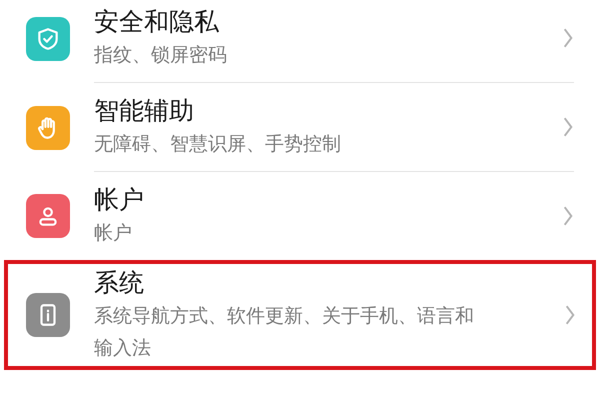 The image size is (600, 400). Describe the element at coordinates (284, 332) in the screenshot. I see `item-subtitle: 系统导航方式、软件更新、关于手机、语言和输入法` at that location.